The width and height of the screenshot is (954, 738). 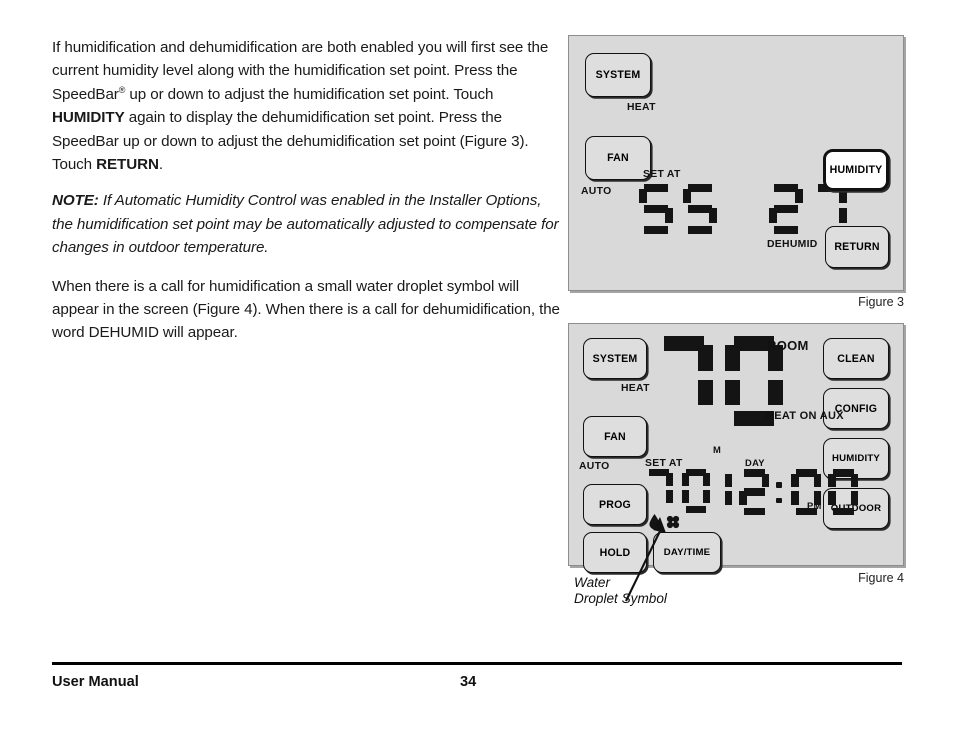 What do you see at coordinates (755, 462) in the screenshot?
I see `figure4-day-label: DAY` at bounding box center [755, 462].